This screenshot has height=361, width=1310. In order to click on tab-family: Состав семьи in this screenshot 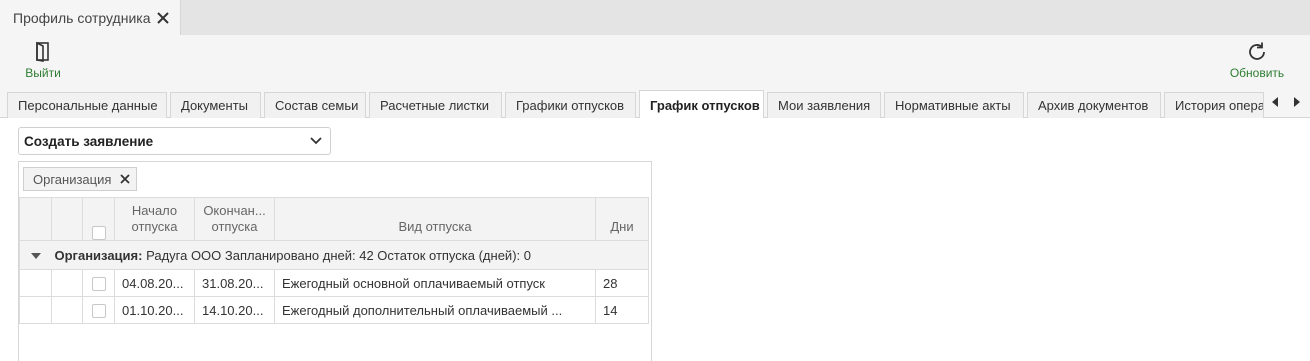, I will do `click(315, 105)`.